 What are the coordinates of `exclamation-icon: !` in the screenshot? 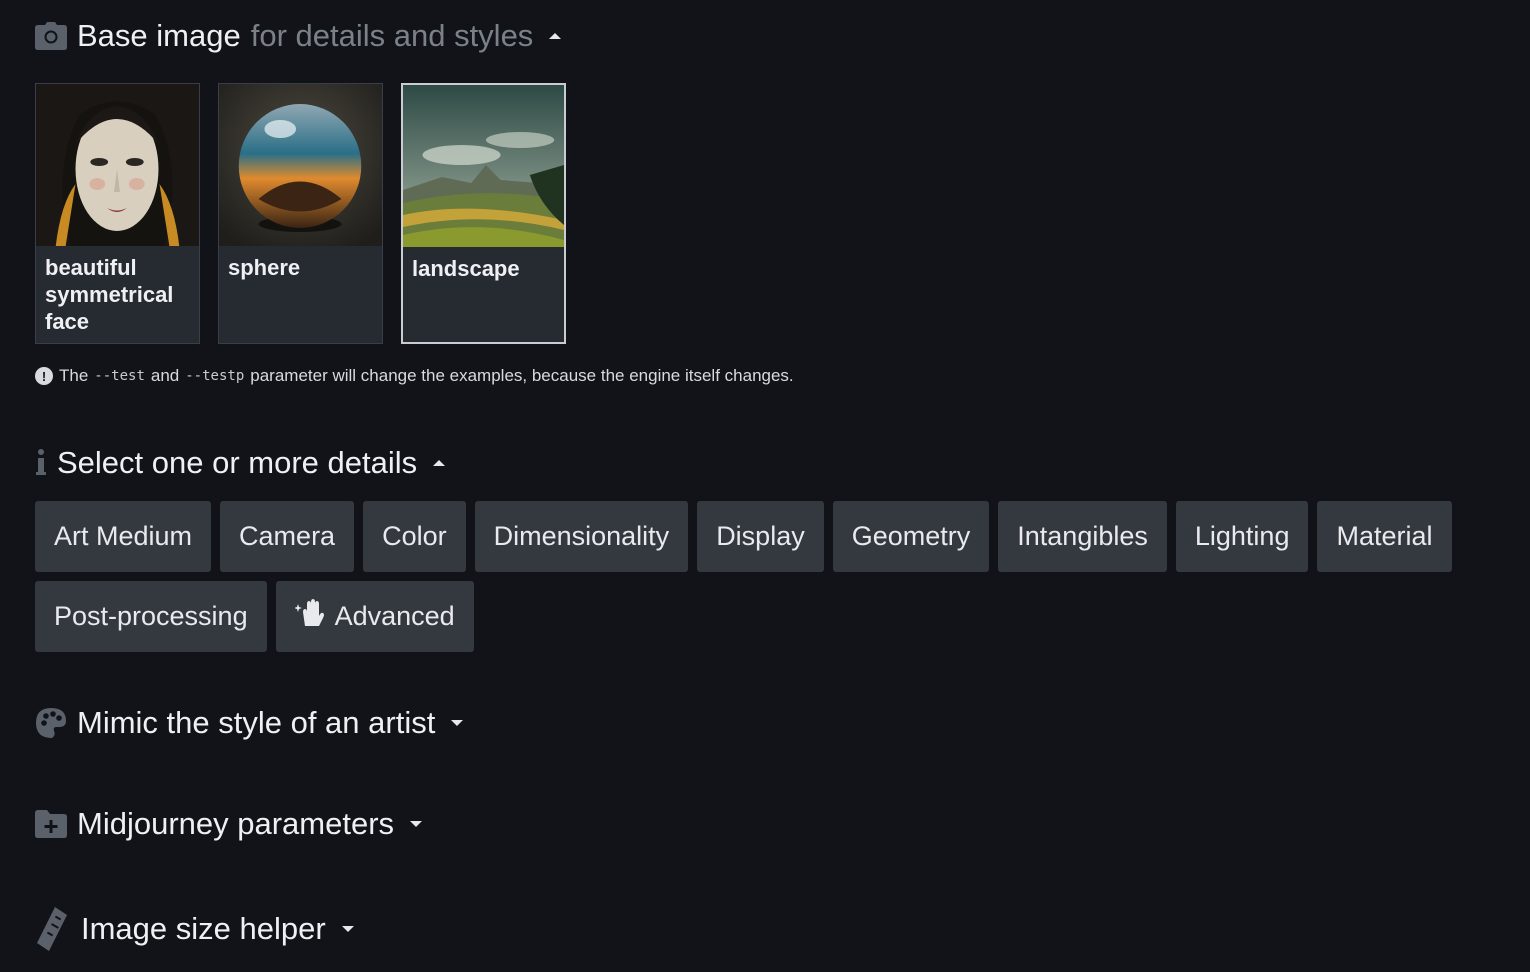 It's located at (44, 376).